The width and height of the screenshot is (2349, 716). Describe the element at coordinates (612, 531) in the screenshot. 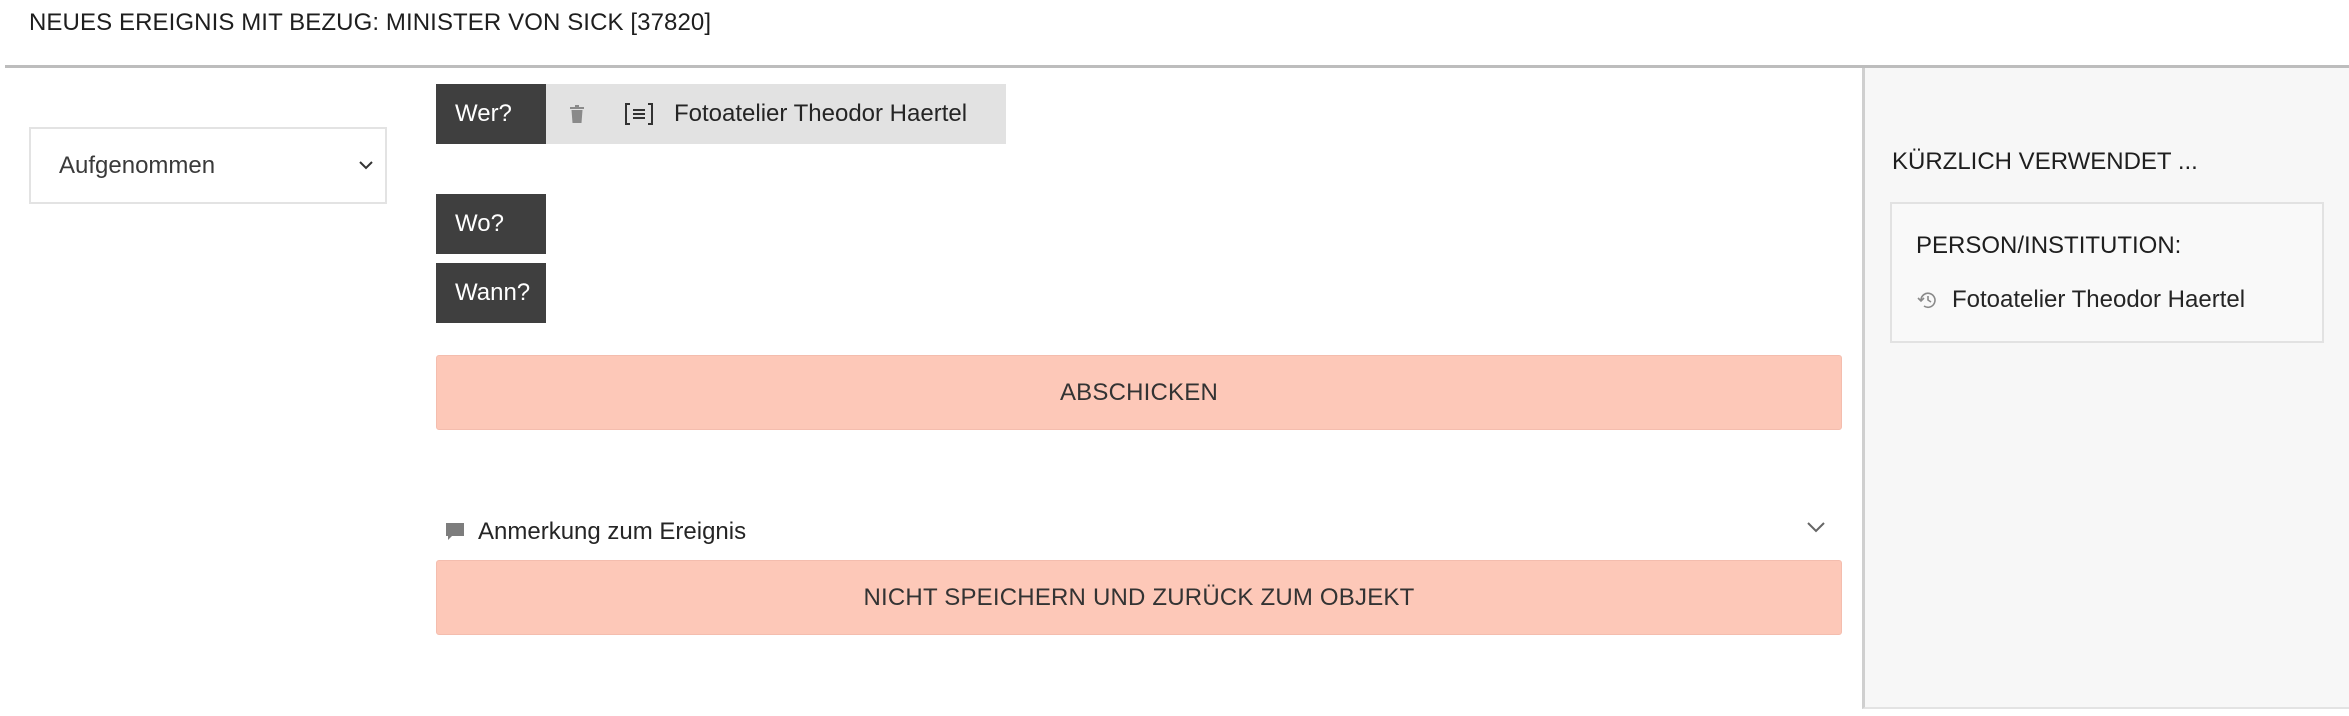

I see `event-note-label: Anmerkung zum Ereignis` at that location.